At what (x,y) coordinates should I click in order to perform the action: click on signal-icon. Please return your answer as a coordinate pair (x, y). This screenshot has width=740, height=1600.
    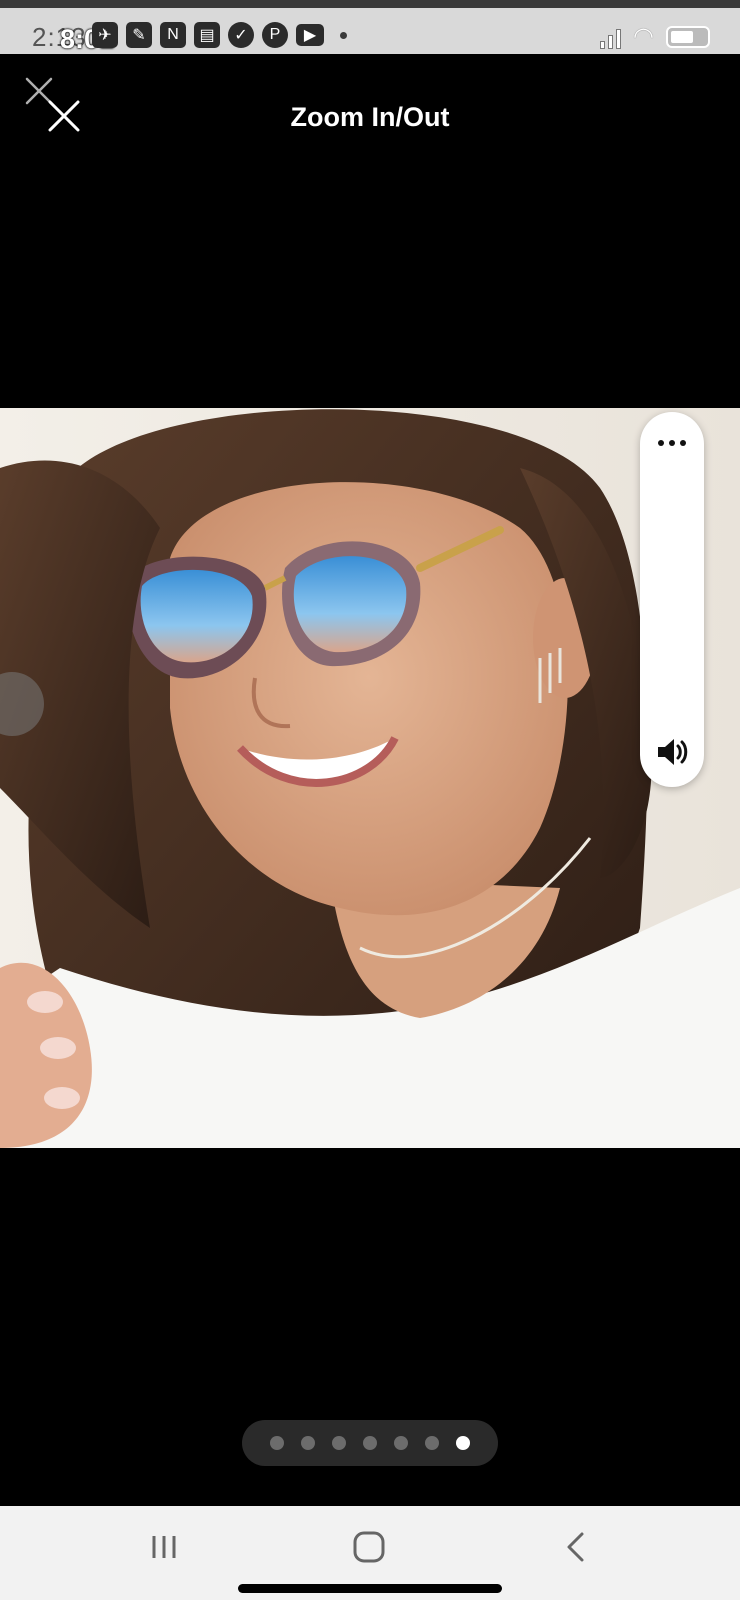
    Looking at the image, I should click on (611, 37).